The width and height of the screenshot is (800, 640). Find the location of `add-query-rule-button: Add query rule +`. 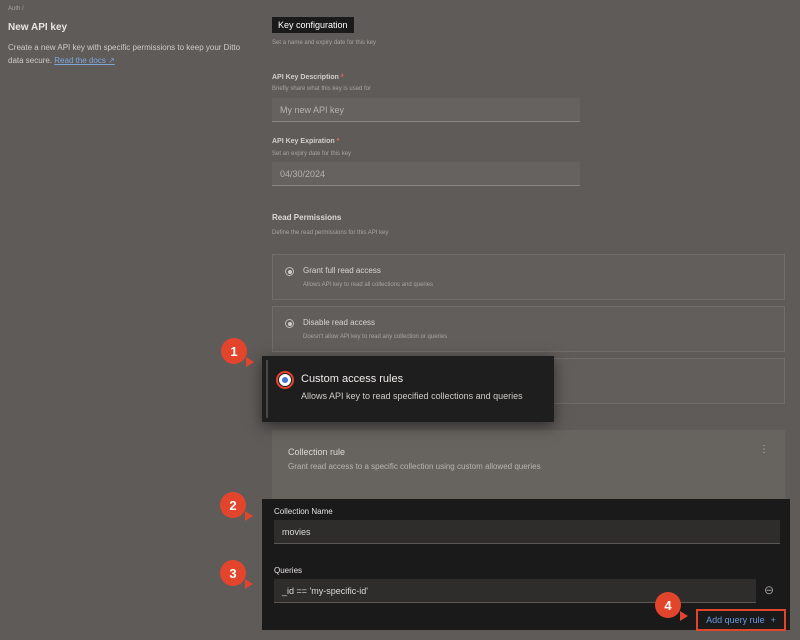

add-query-rule-button: Add query rule + is located at coordinates (741, 620).